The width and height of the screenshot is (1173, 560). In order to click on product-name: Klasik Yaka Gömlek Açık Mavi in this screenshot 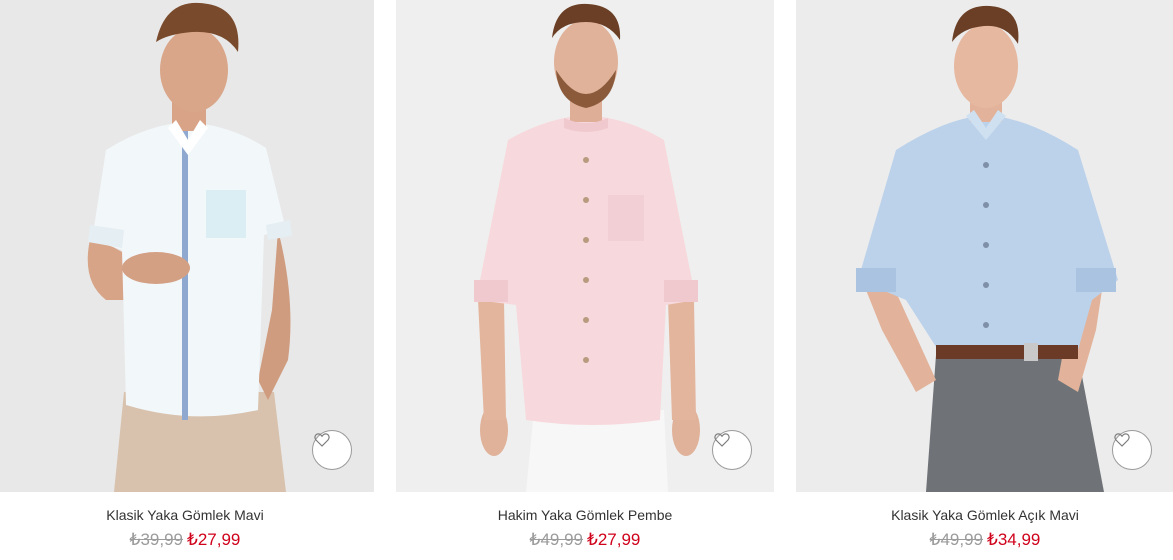, I will do `click(984, 515)`.